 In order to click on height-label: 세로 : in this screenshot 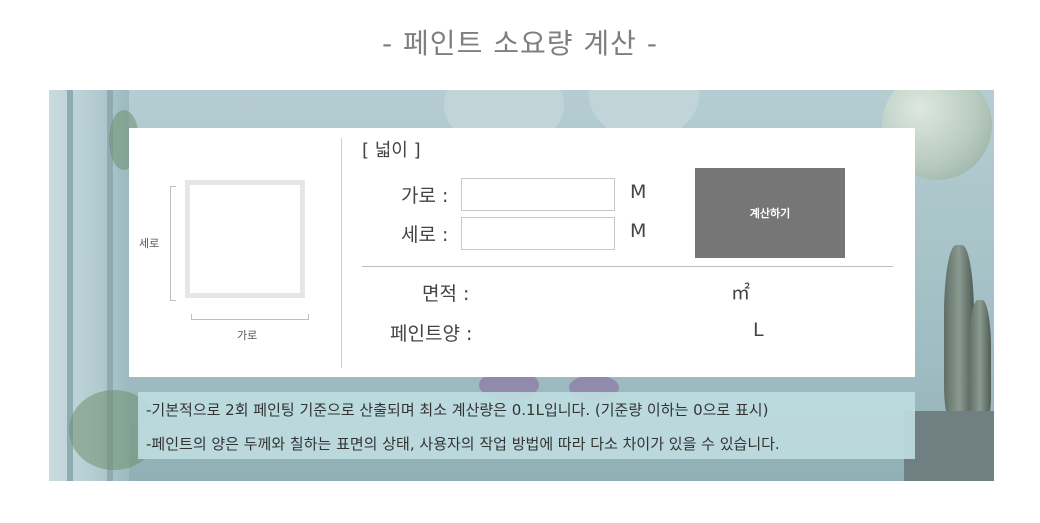, I will do `click(425, 235)`.